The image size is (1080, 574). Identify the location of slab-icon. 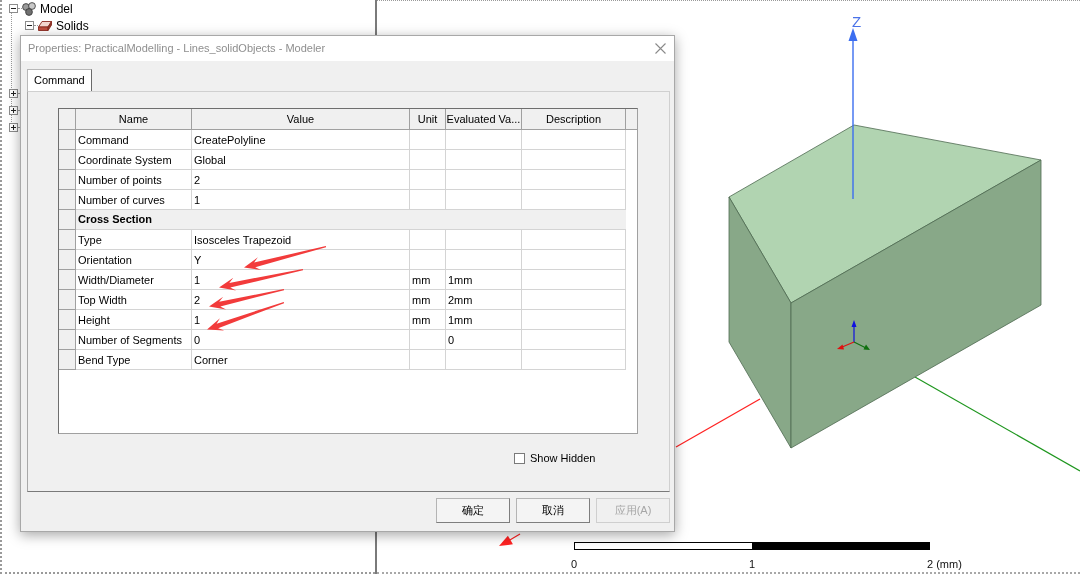
(45, 25).